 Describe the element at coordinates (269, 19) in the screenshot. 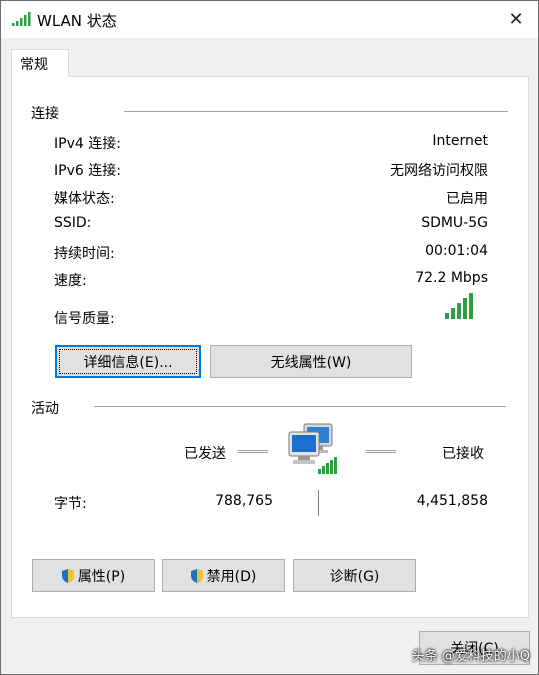

I see `title-bar: WLAN 状态 ✕` at that location.